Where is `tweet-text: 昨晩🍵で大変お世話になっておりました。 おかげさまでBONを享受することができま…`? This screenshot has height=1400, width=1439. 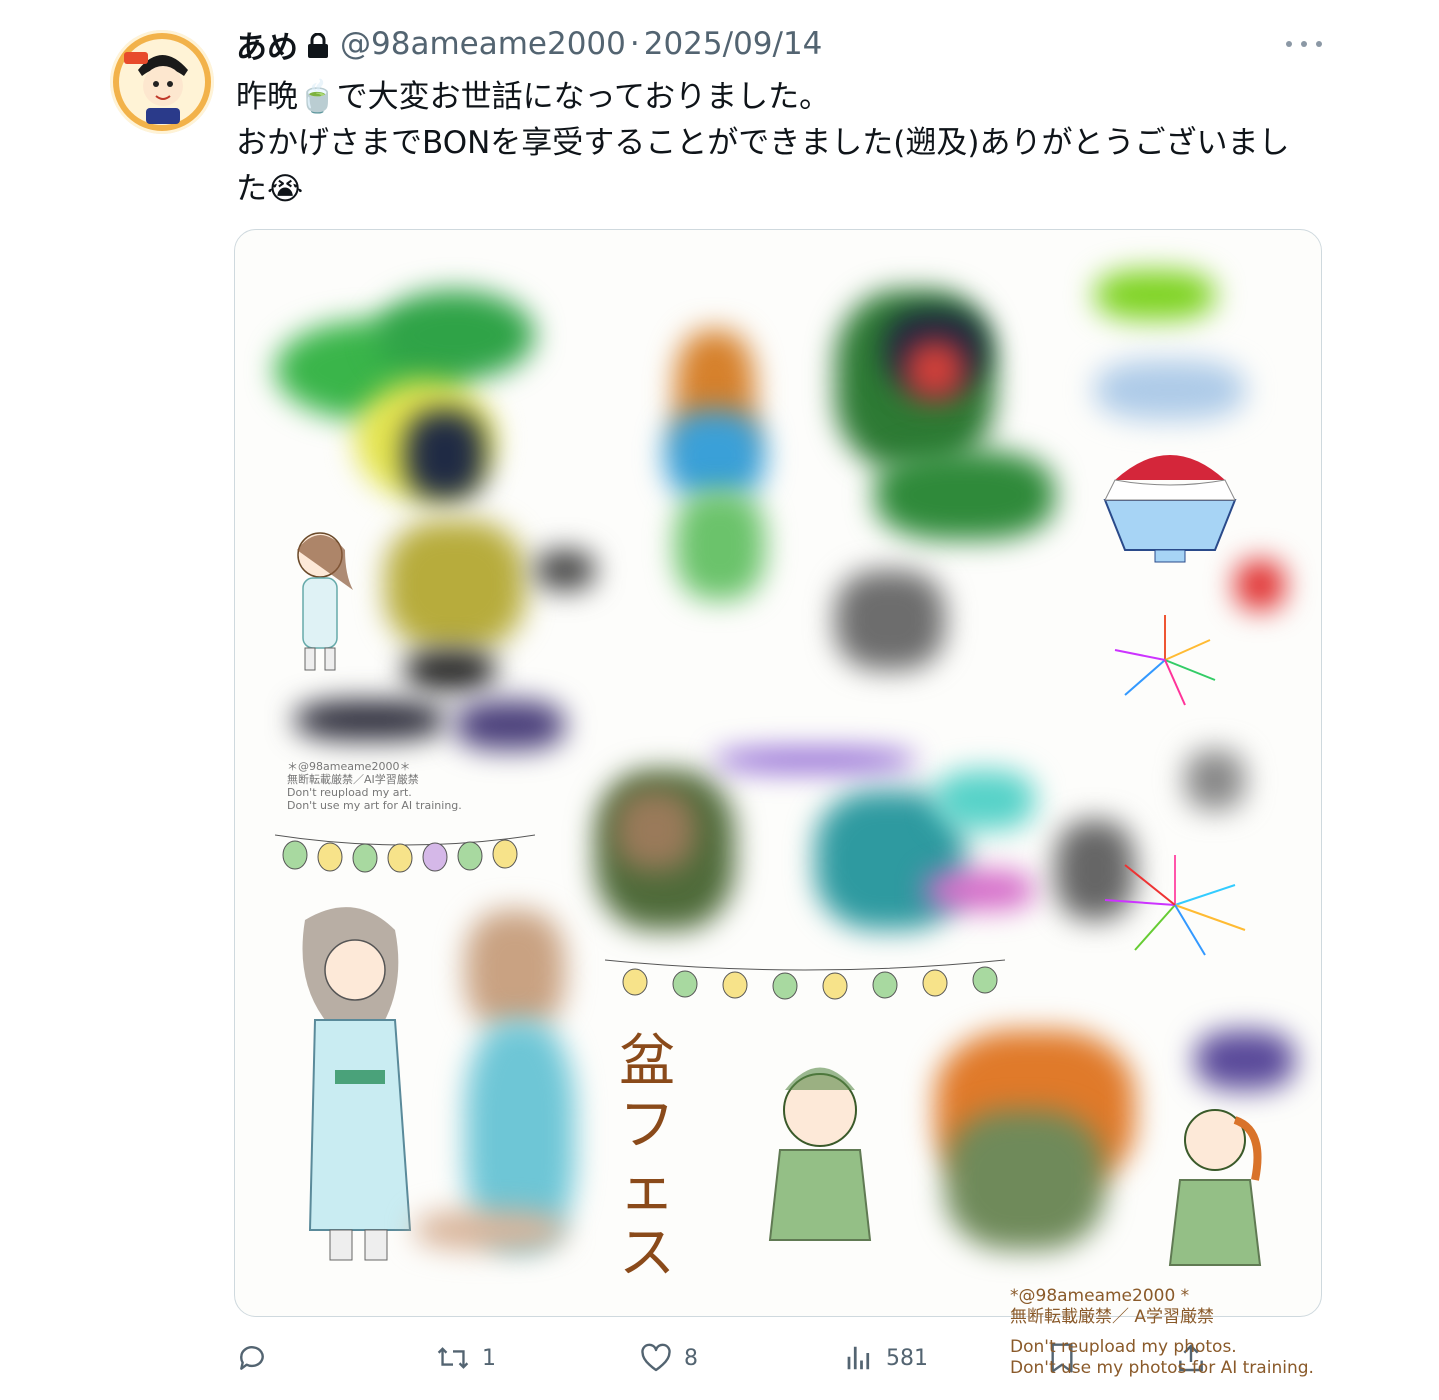 tweet-text: 昨晩🍵で大変お世話になっておりました。 おかげさまでBONを享受することができま… is located at coordinates (781, 143).